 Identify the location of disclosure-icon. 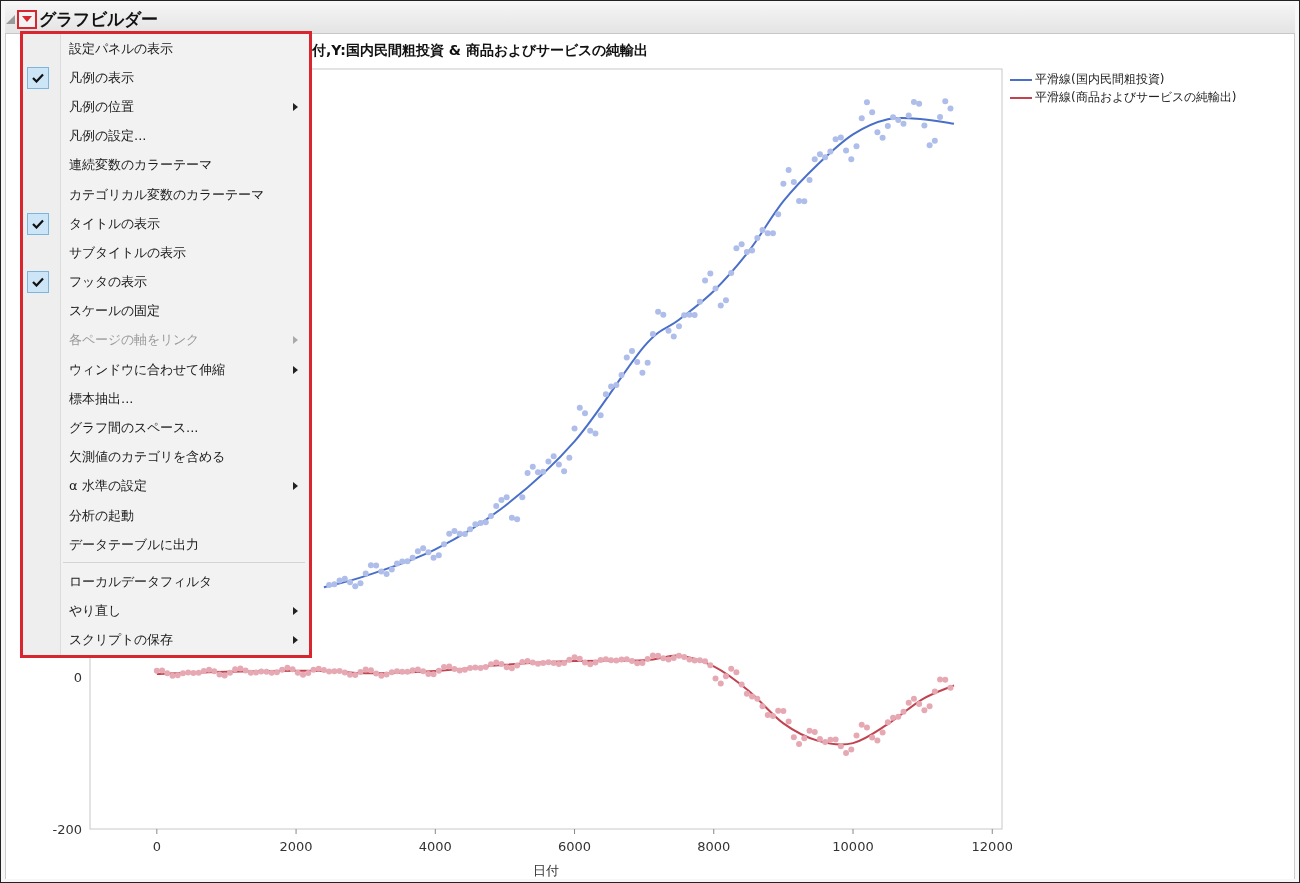
(10, 19).